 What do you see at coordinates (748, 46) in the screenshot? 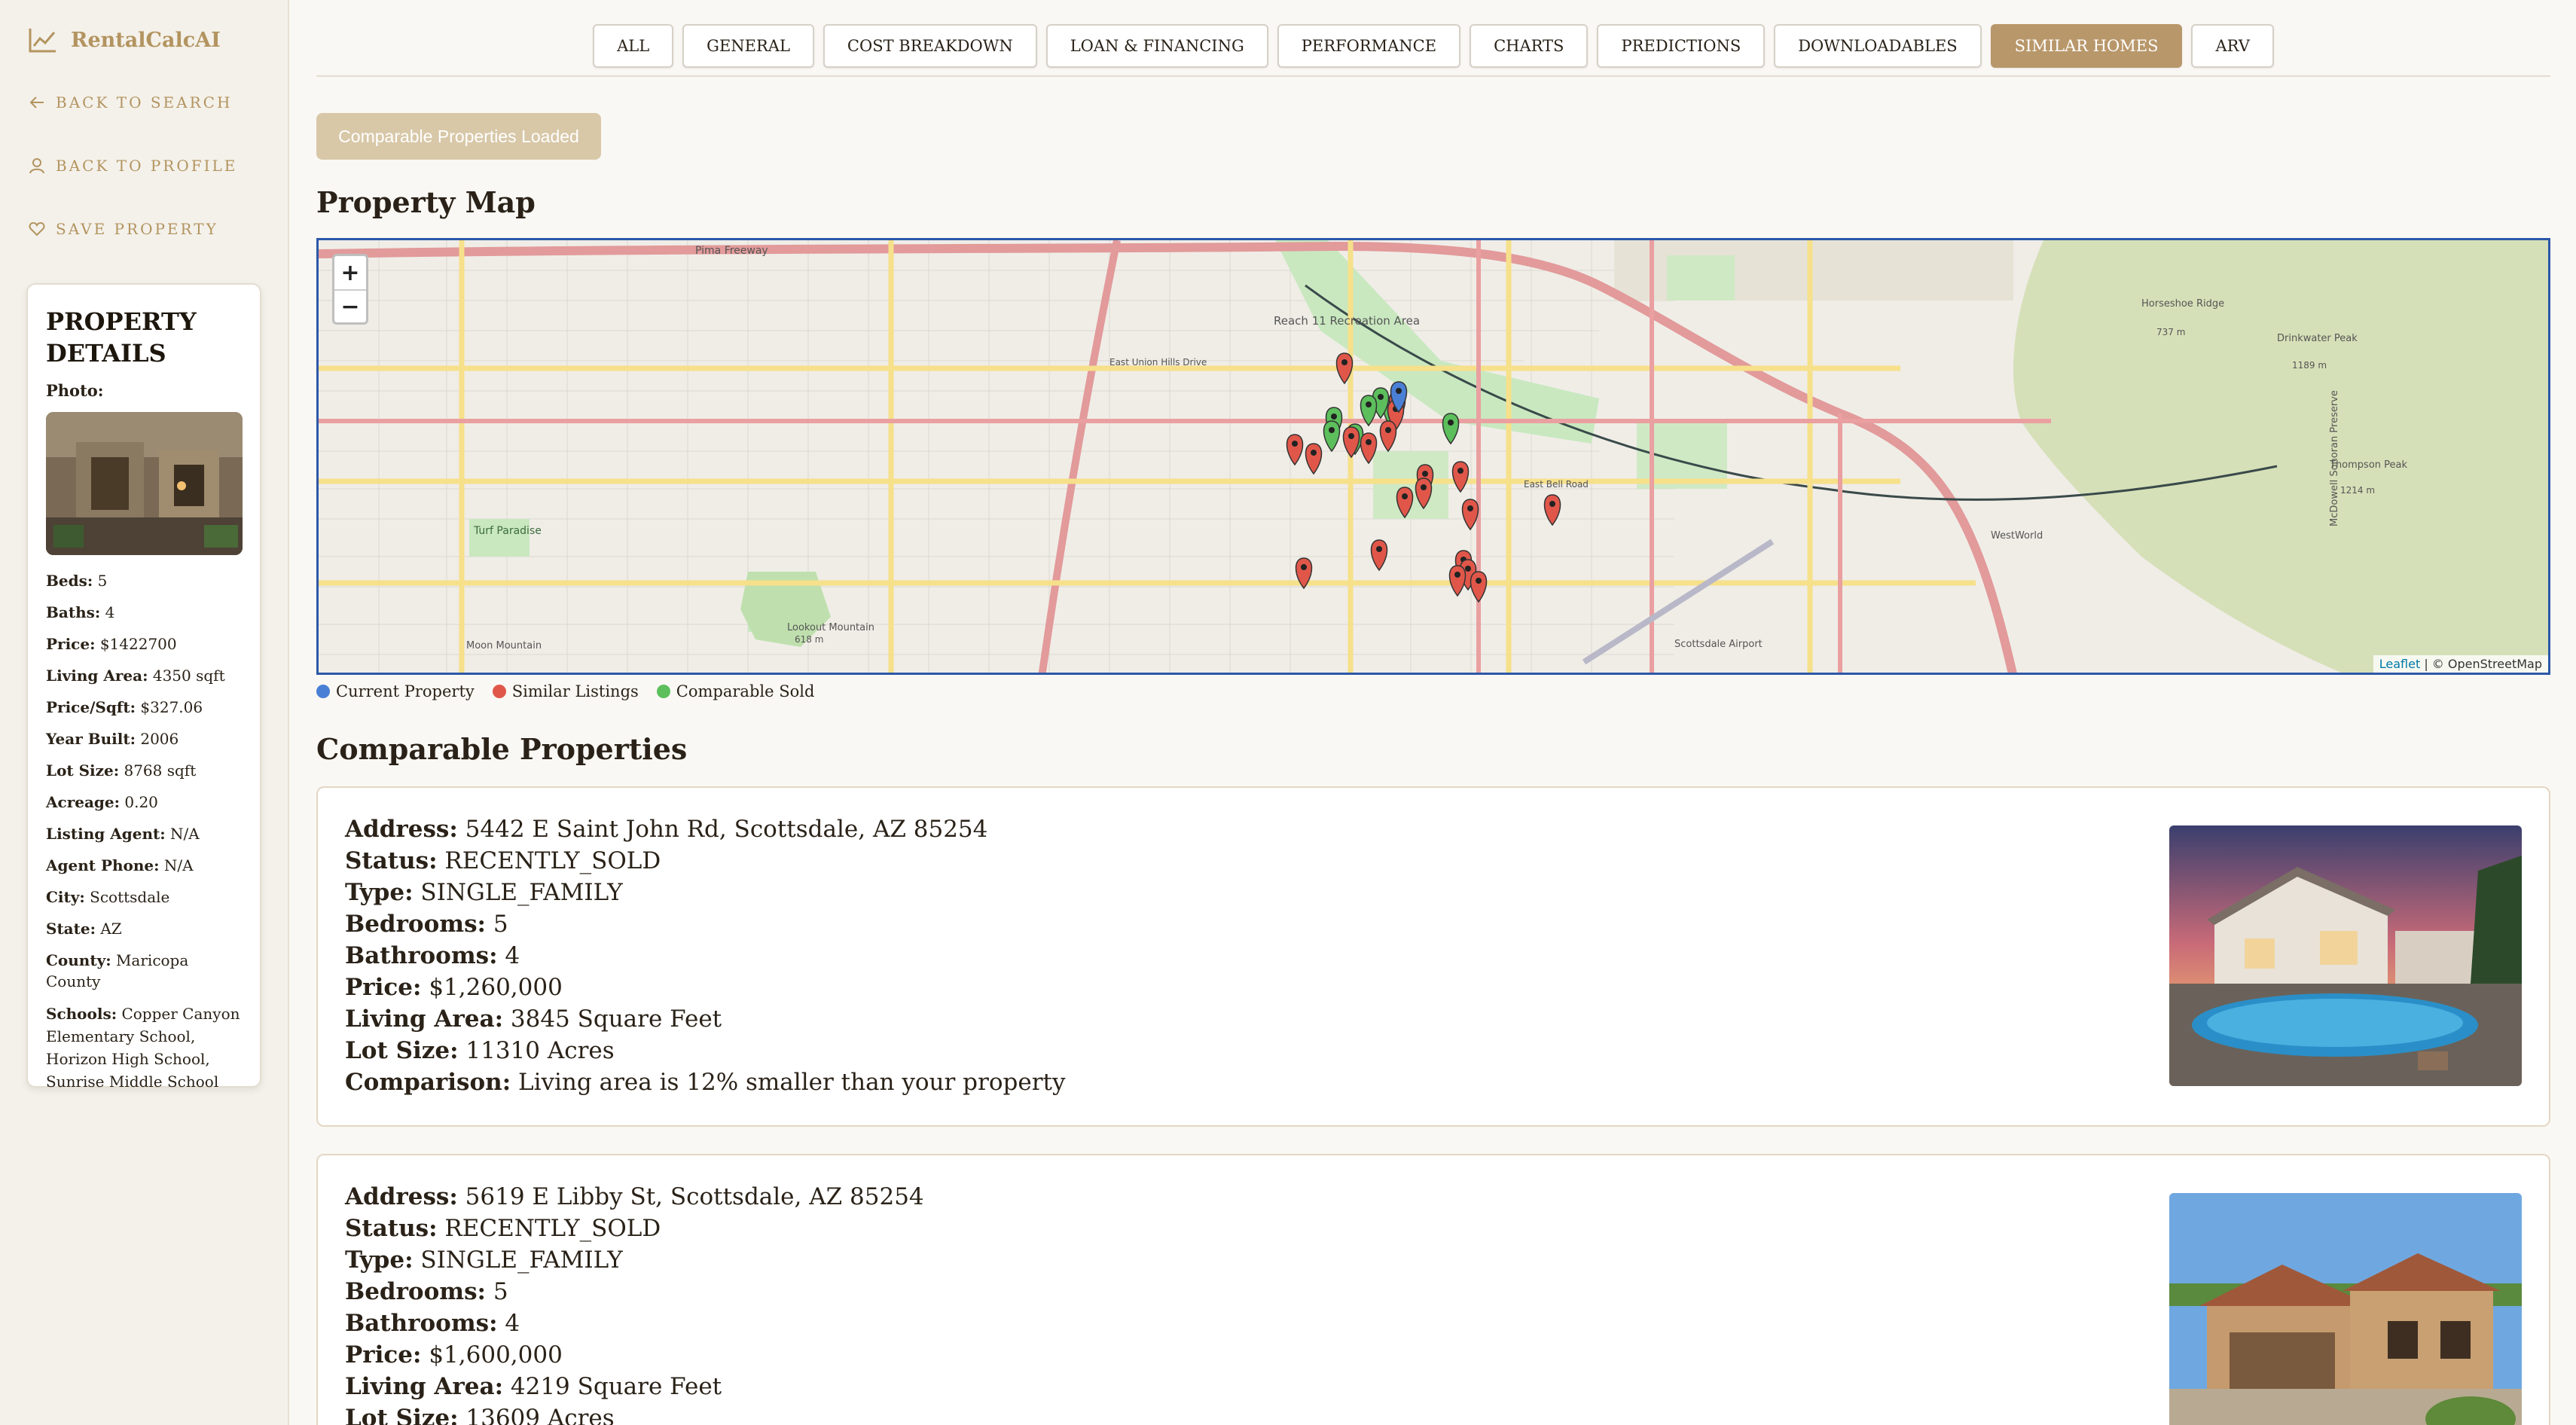
I see `tab-general: GENERAL` at bounding box center [748, 46].